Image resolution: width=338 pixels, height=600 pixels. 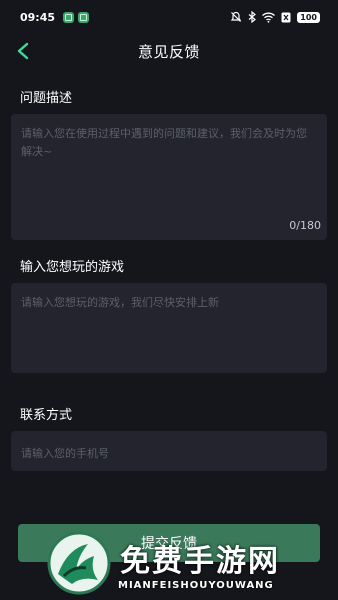 I want to click on submit-button: 提交反馈, so click(x=169, y=543).